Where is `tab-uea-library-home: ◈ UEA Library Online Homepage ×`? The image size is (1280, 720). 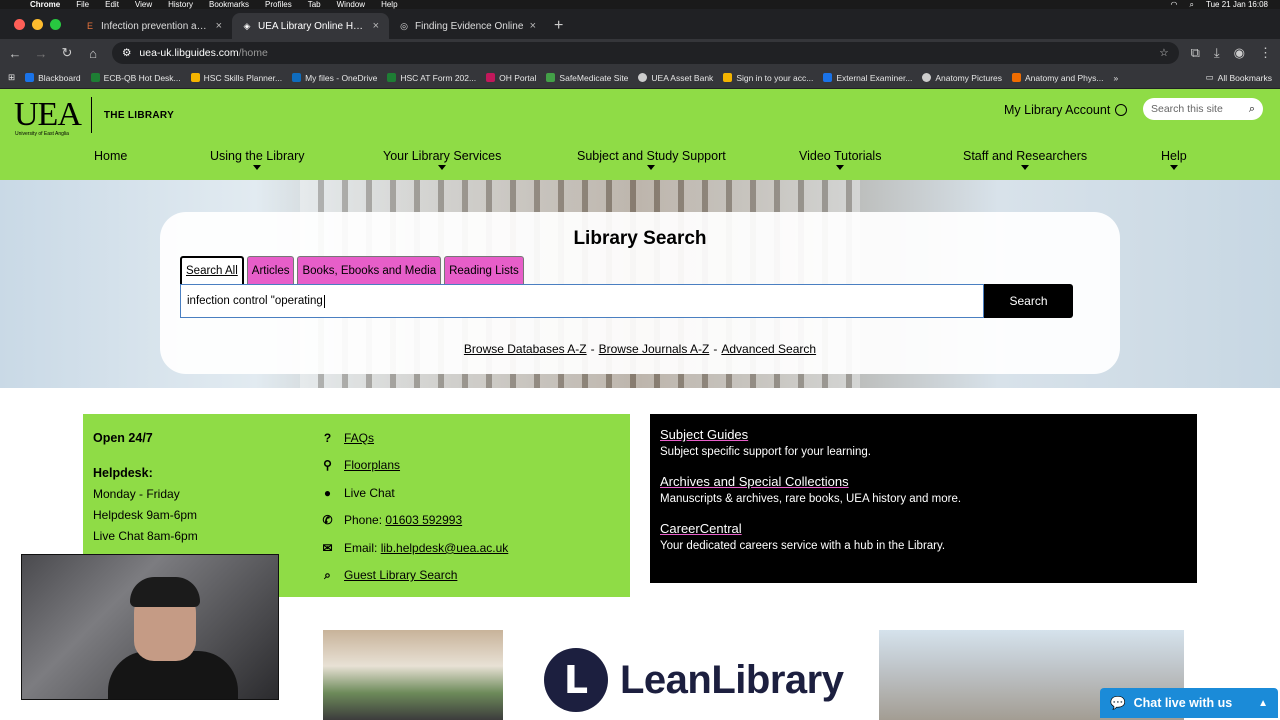
tab-uea-library-home: ◈ UEA Library Online Homepage × is located at coordinates (310, 26).